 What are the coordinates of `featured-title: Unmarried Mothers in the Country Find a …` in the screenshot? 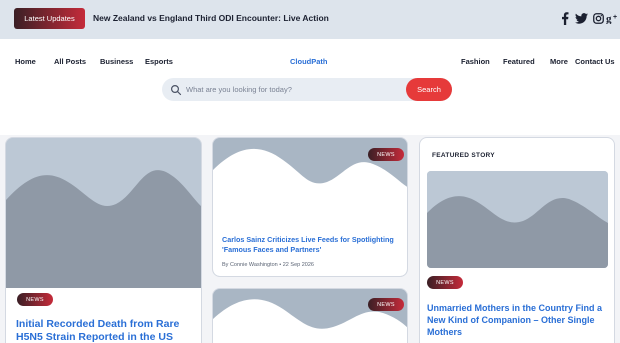 It's located at (518, 320).